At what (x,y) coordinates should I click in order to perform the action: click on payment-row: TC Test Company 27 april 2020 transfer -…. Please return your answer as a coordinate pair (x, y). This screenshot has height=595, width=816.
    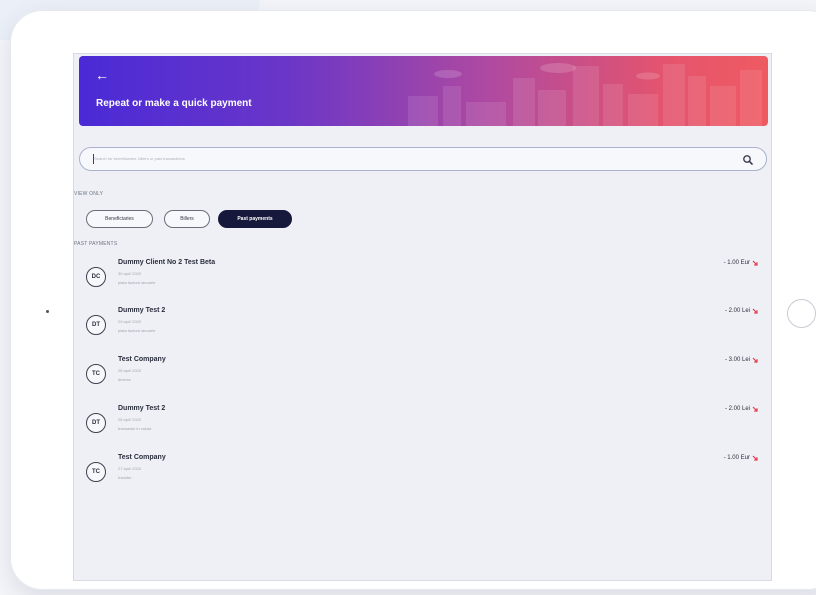
    Looking at the image, I should click on (426, 476).